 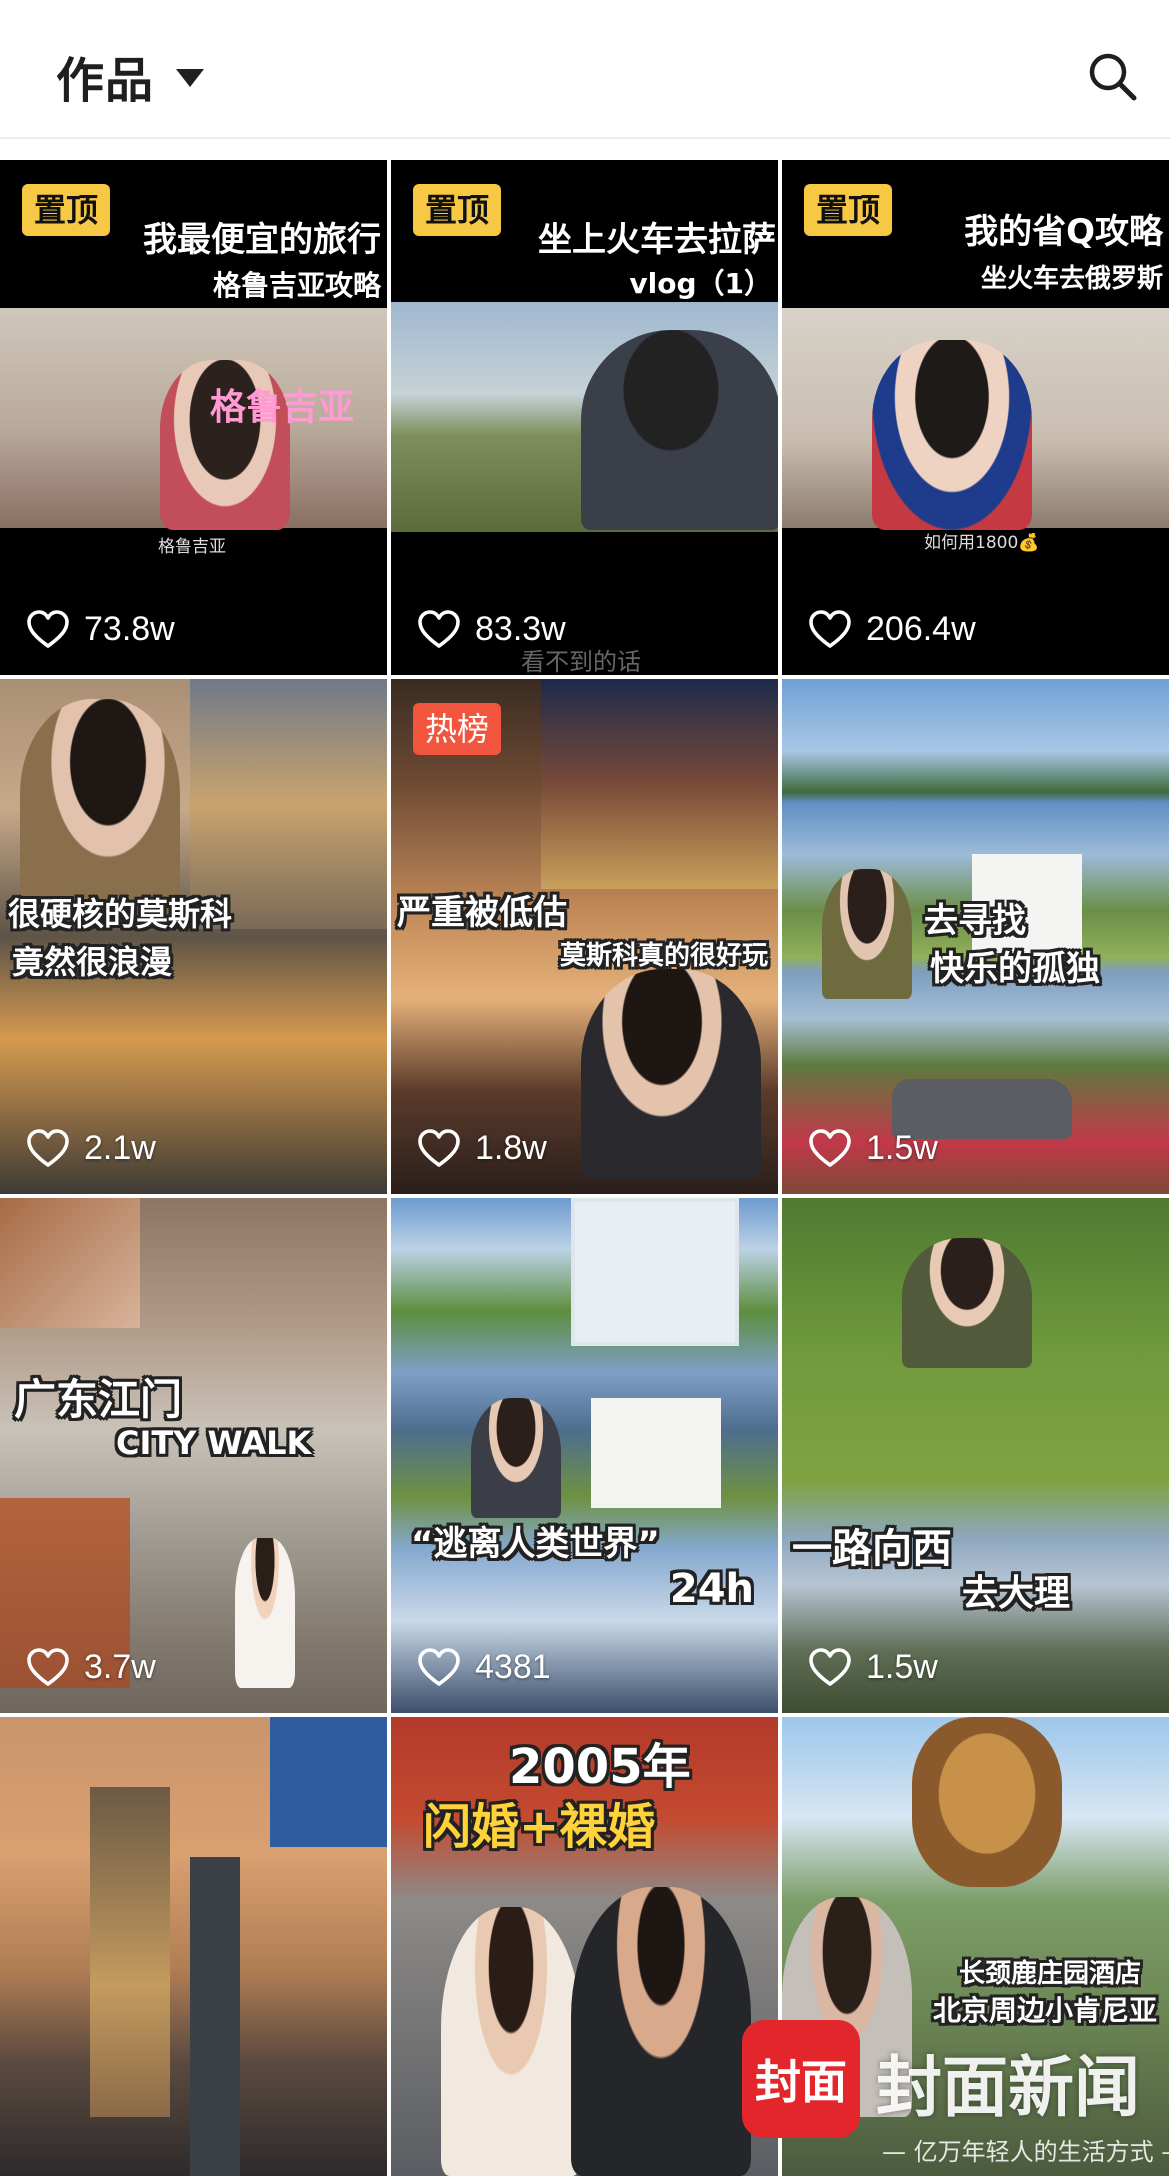 What do you see at coordinates (214, 1443) in the screenshot?
I see `video-caption-line: CITY WALK` at bounding box center [214, 1443].